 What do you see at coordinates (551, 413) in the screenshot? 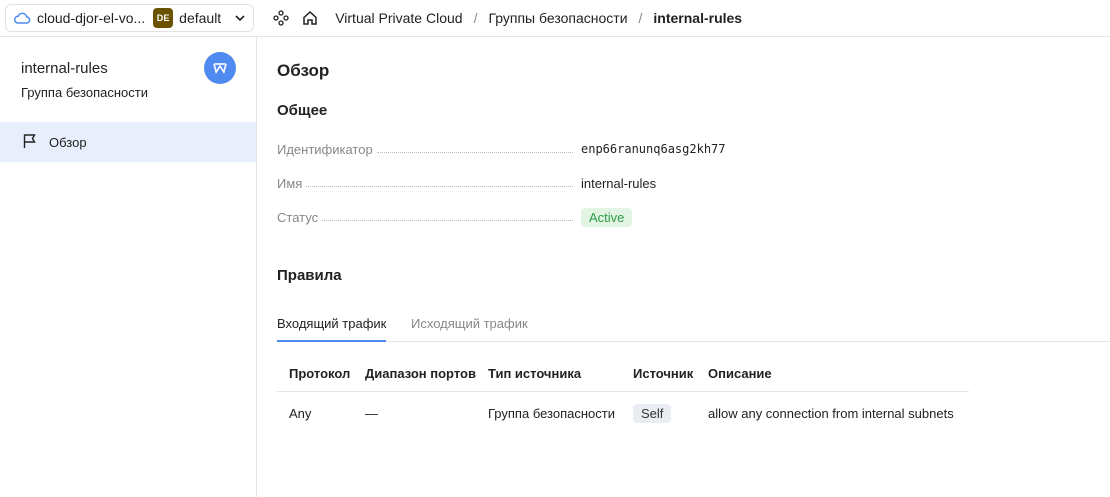
I see `cell-source-type: Группа безопасности` at bounding box center [551, 413].